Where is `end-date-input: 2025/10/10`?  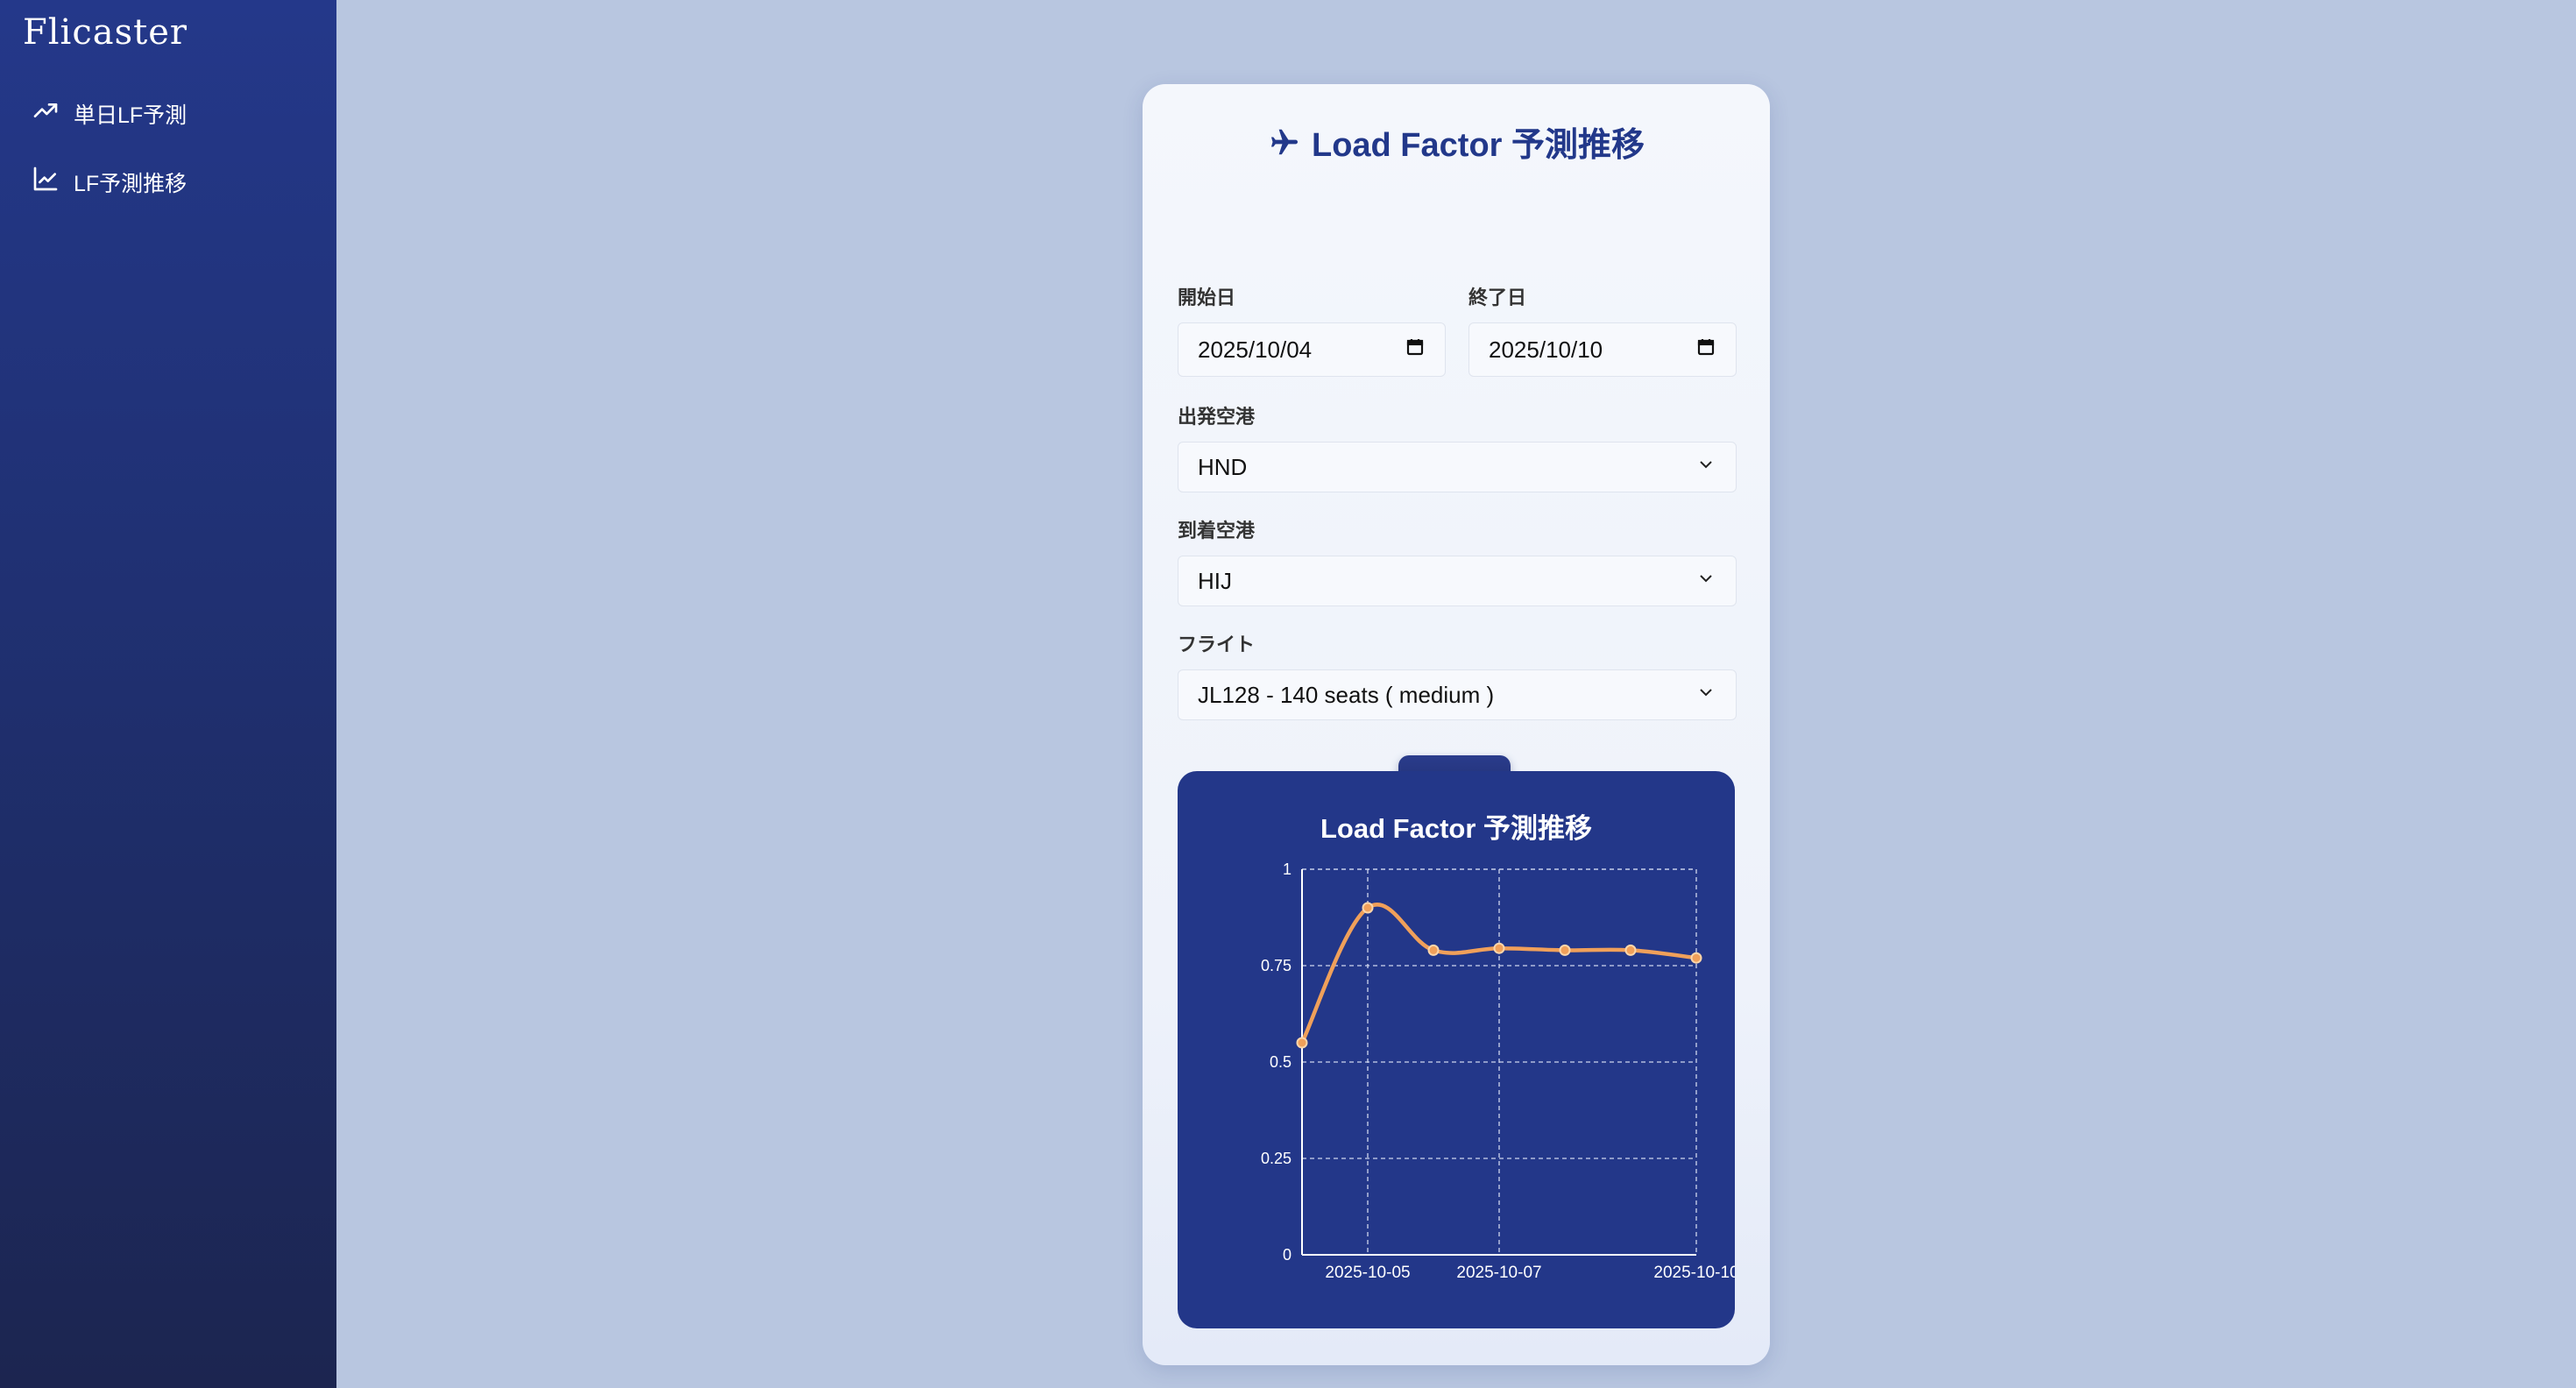
end-date-input: 2025/10/10 is located at coordinates (1602, 349).